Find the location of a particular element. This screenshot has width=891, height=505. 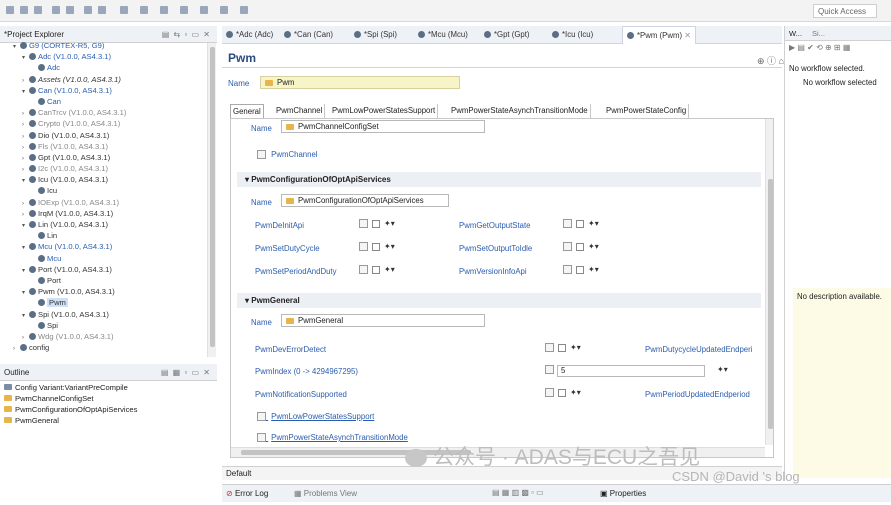

dev-error-detect-controls: ✦▾ is located at coordinates (563, 348).